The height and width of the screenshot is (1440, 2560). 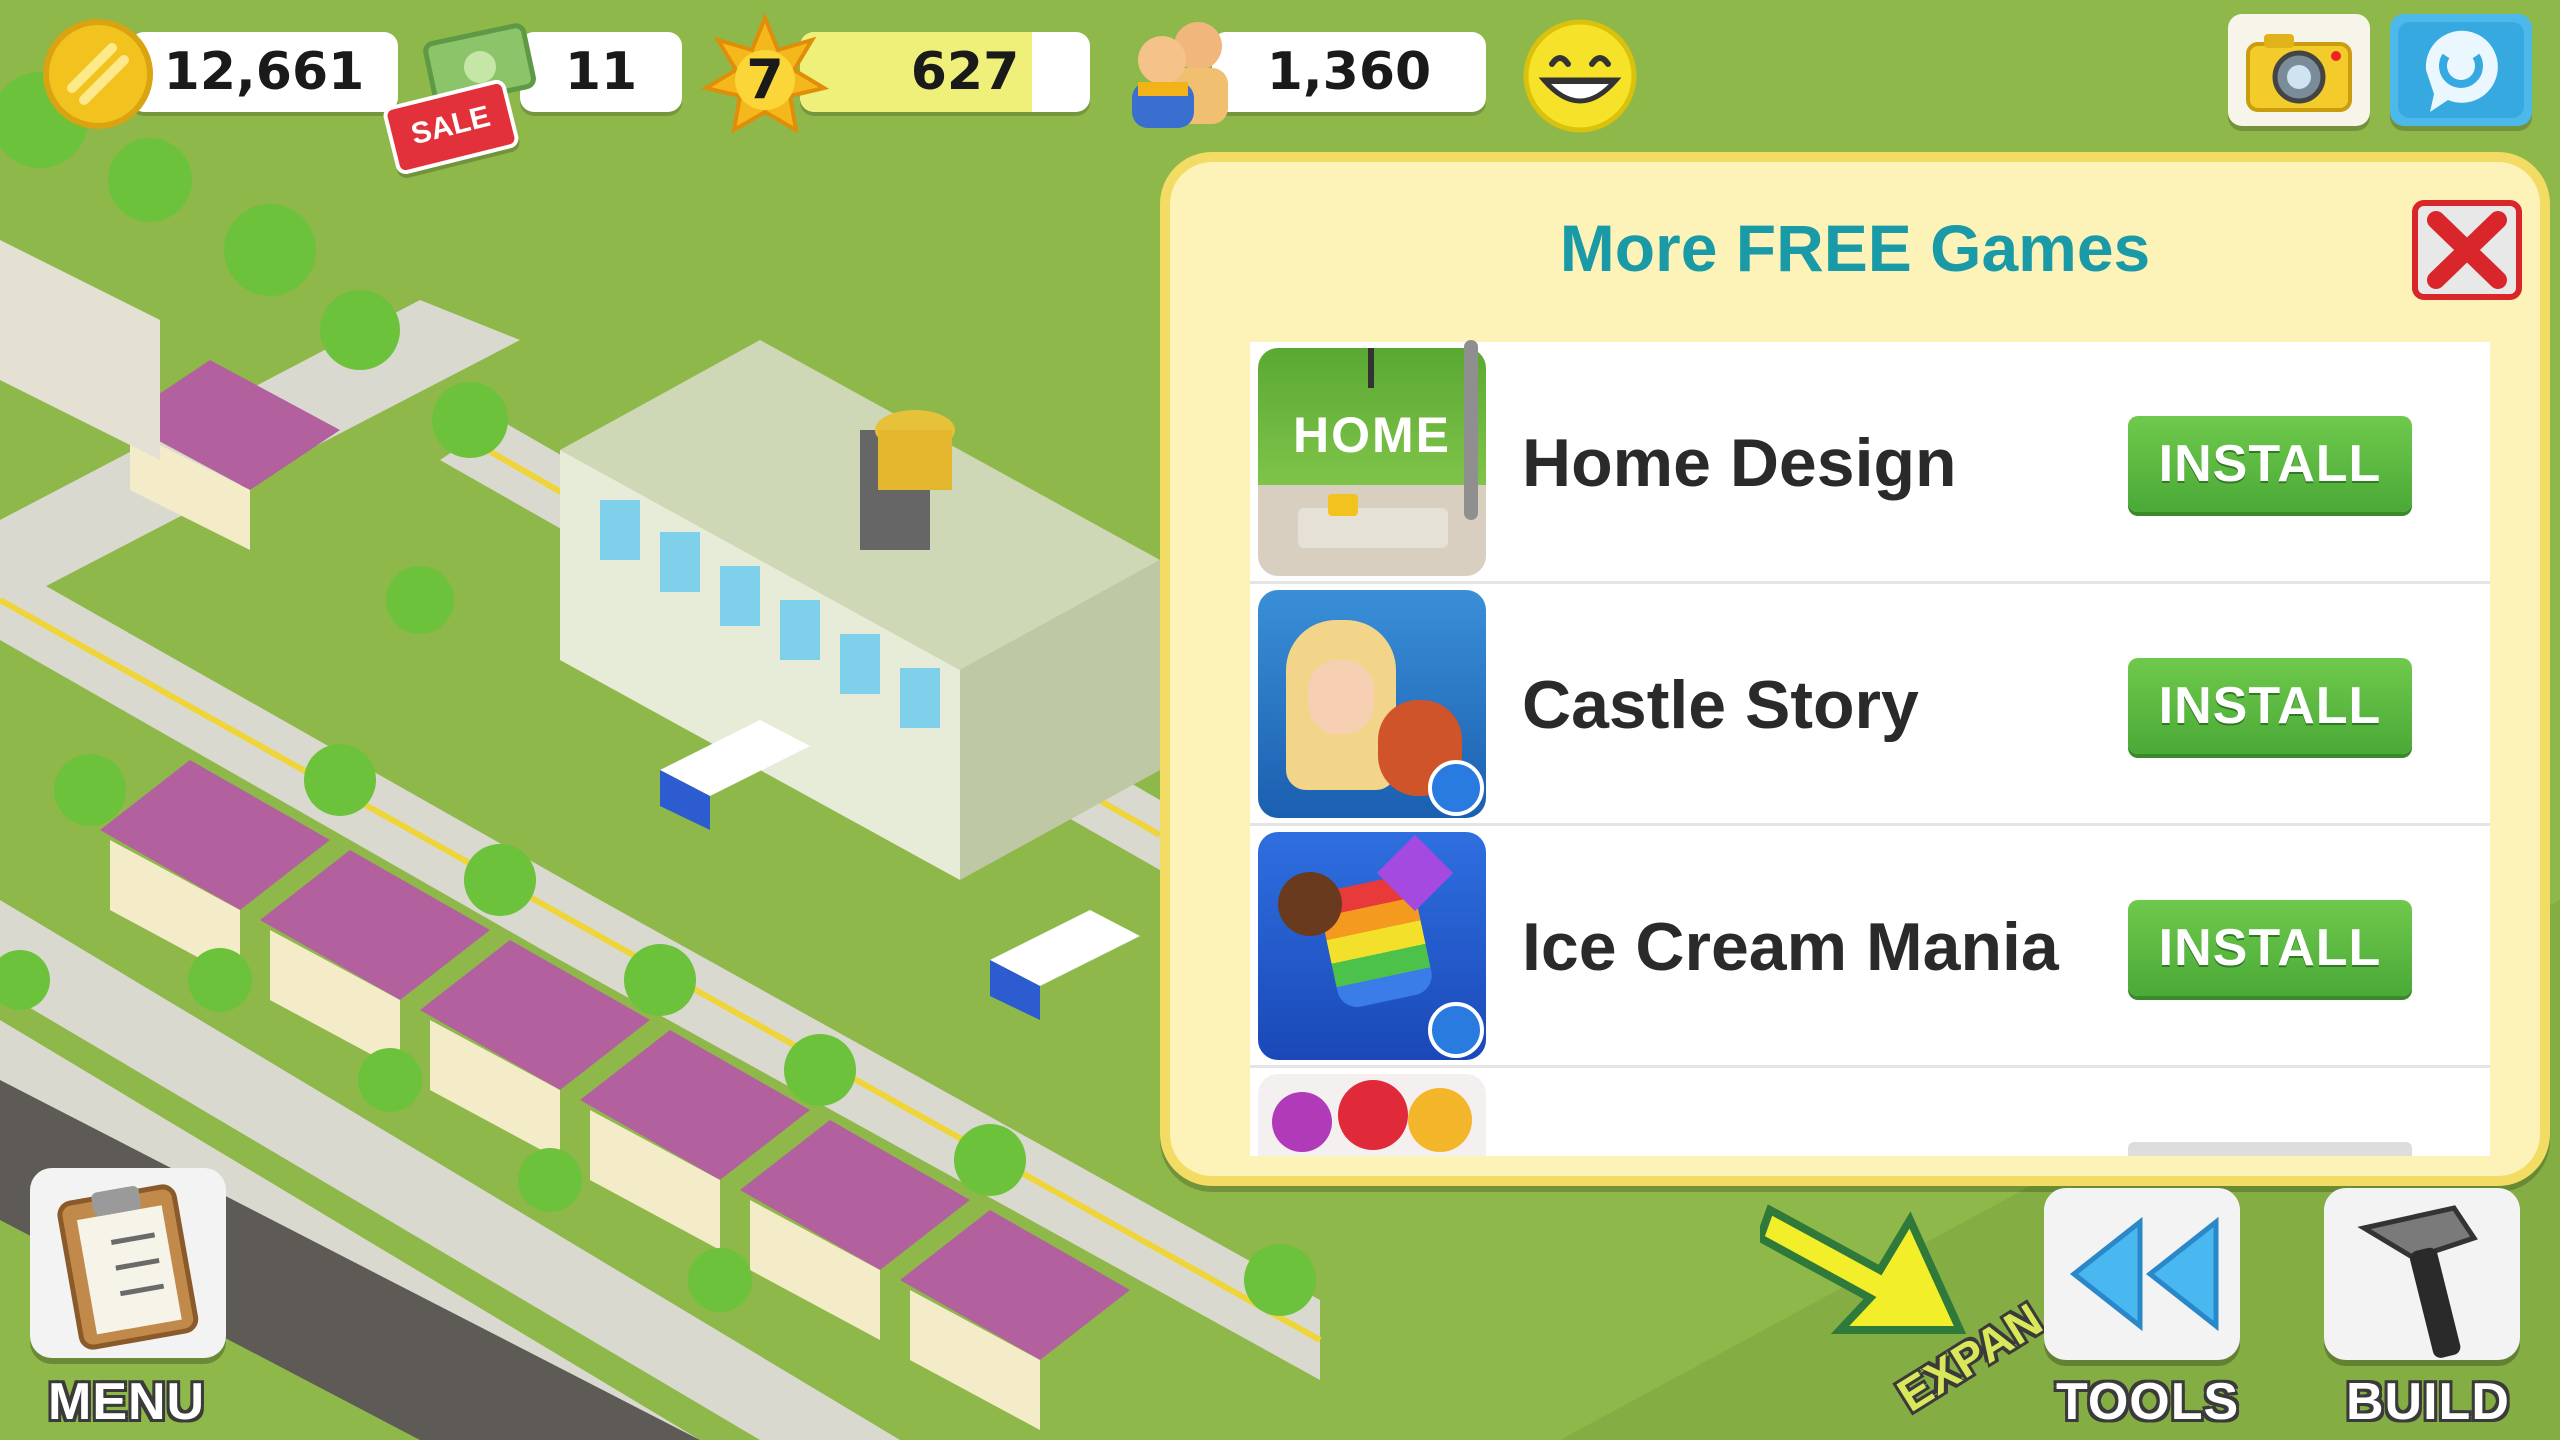 What do you see at coordinates (965, 72) in the screenshot?
I see `xp-value: 627` at bounding box center [965, 72].